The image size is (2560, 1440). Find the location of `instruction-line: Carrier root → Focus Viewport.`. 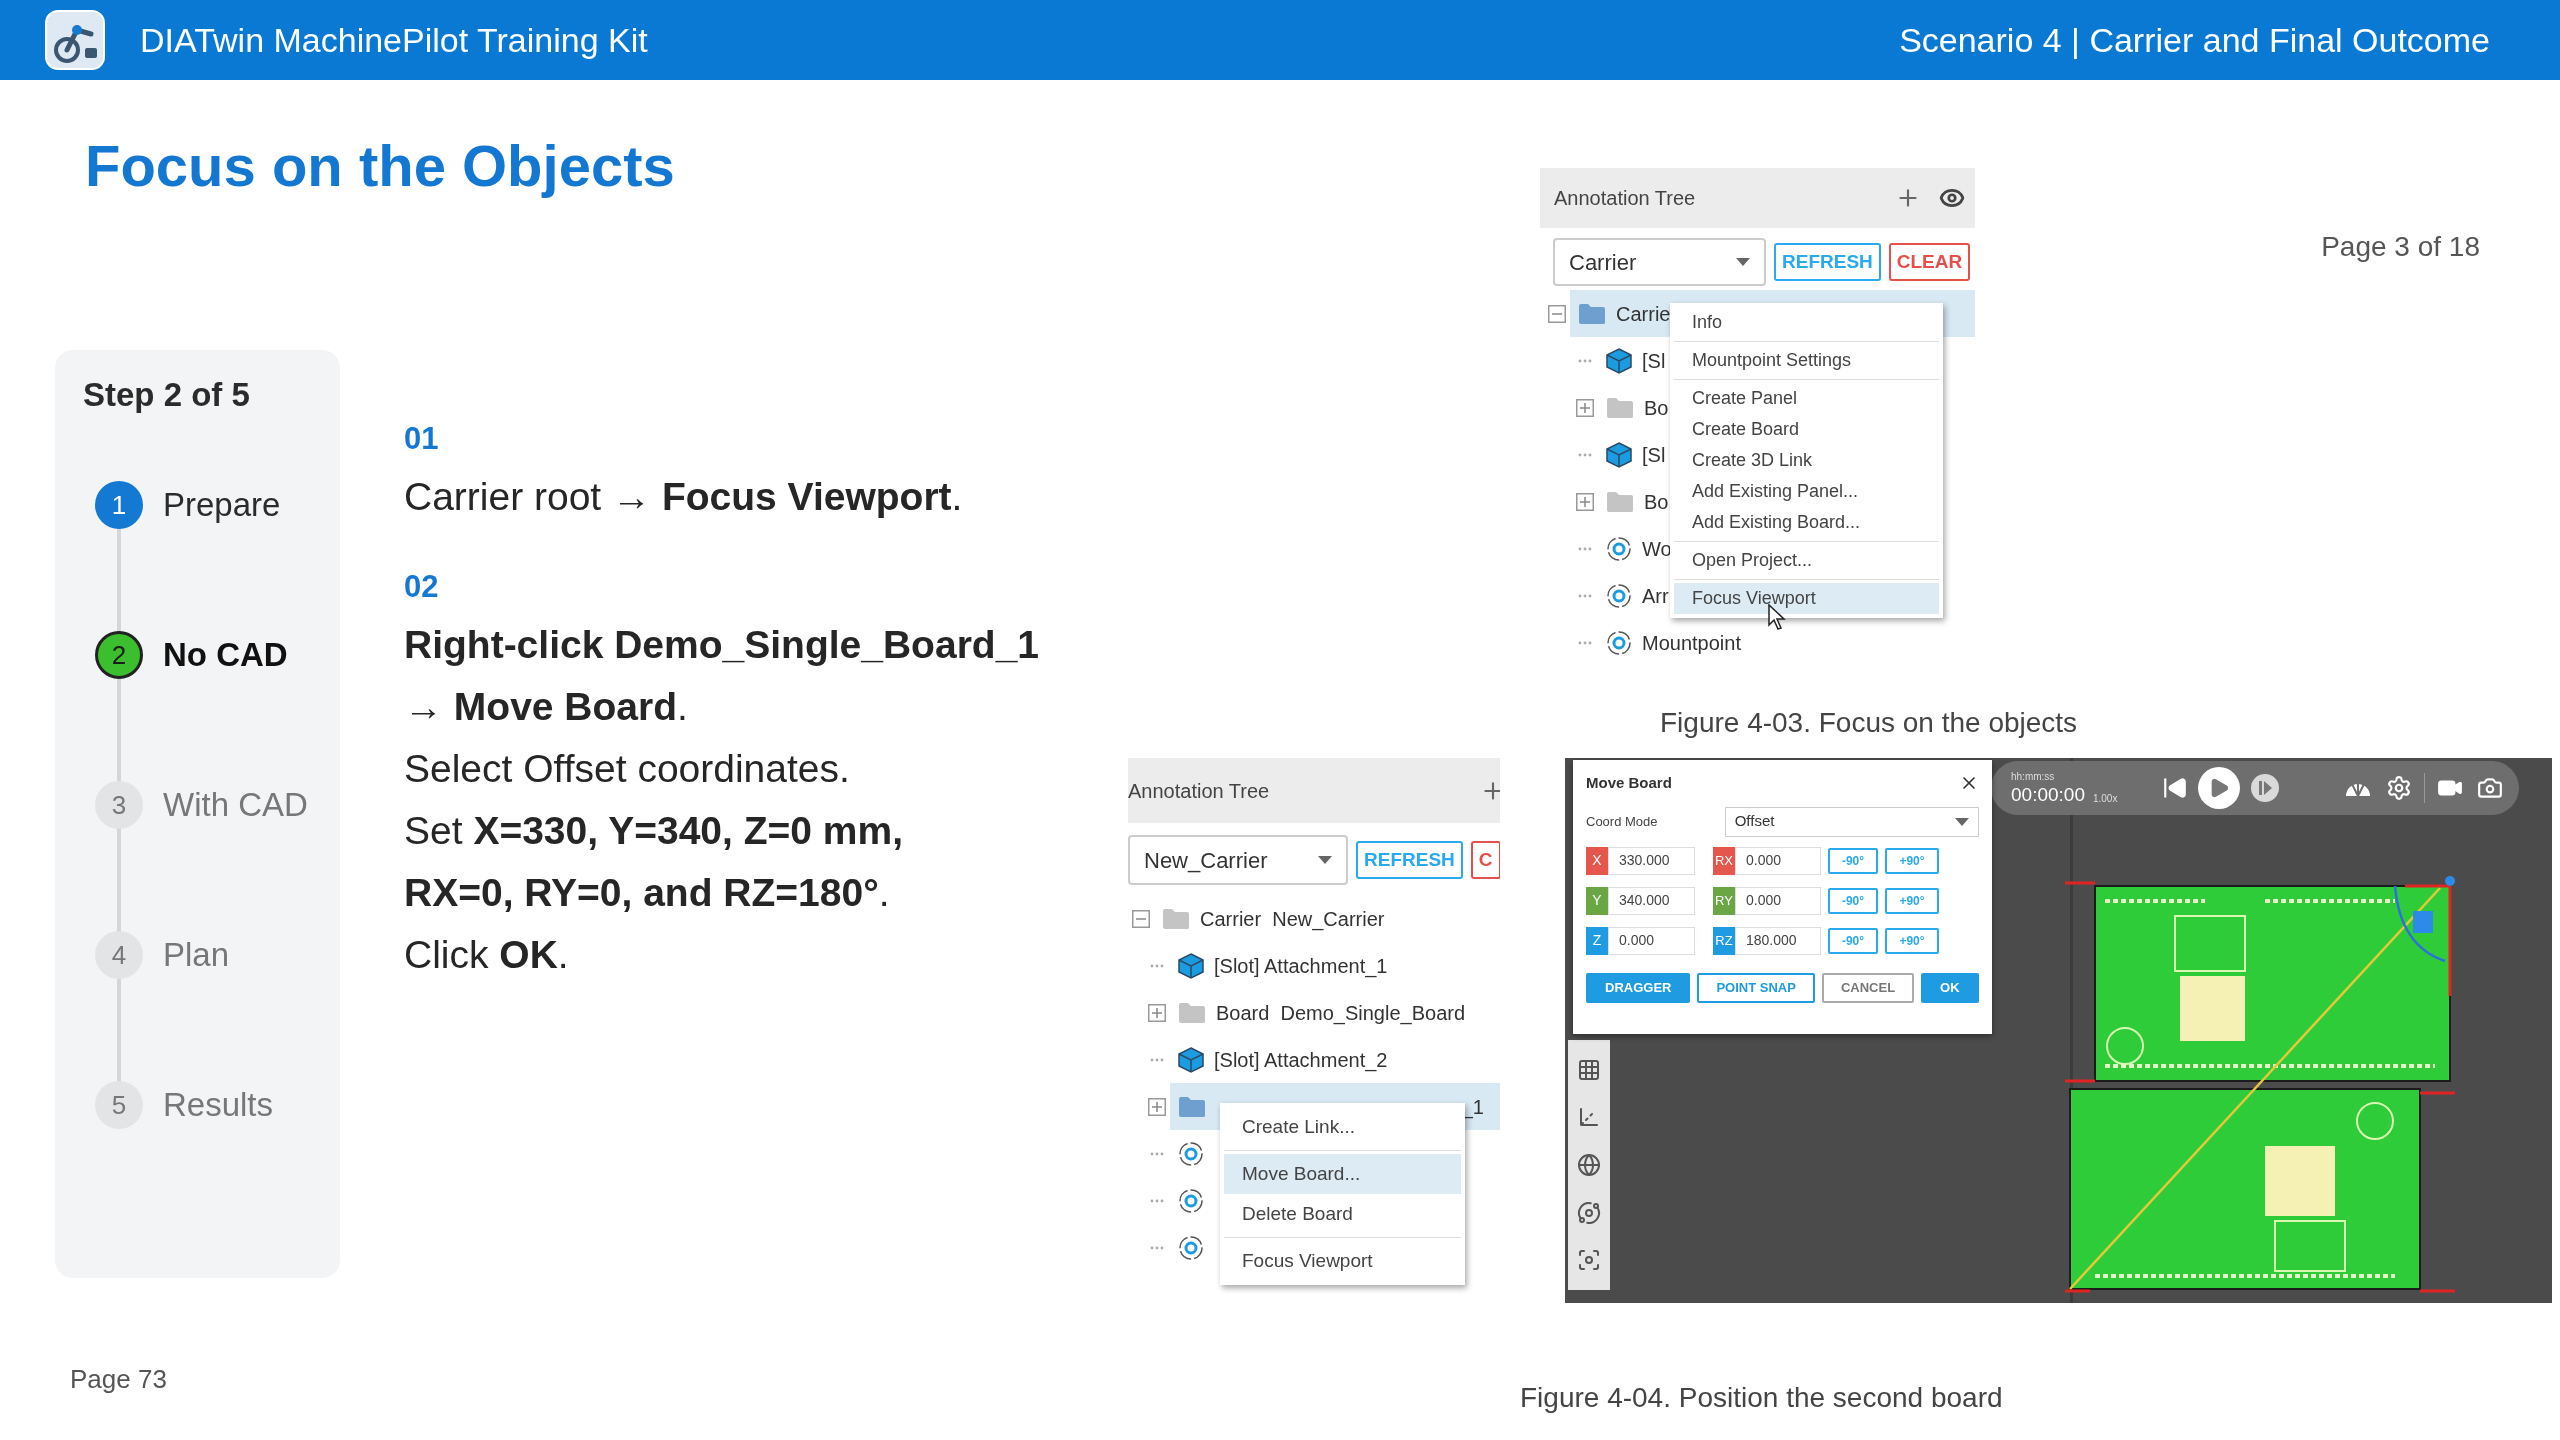

instruction-line: Carrier root → Focus Viewport. is located at coordinates (684, 497).